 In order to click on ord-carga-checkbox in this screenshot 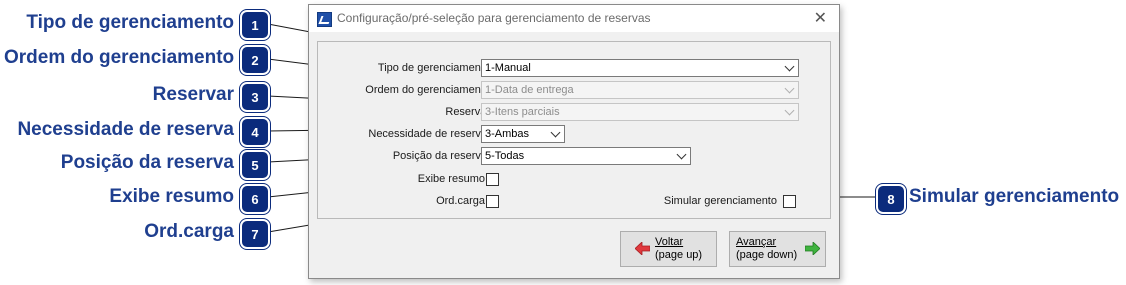, I will do `click(492, 201)`.